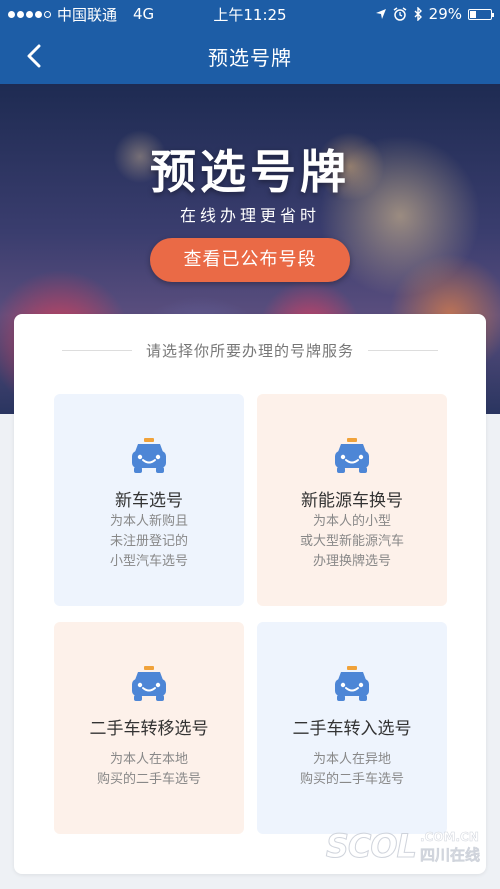  What do you see at coordinates (148, 759) in the screenshot?
I see `card-desc-line: 为本人在本地` at bounding box center [148, 759].